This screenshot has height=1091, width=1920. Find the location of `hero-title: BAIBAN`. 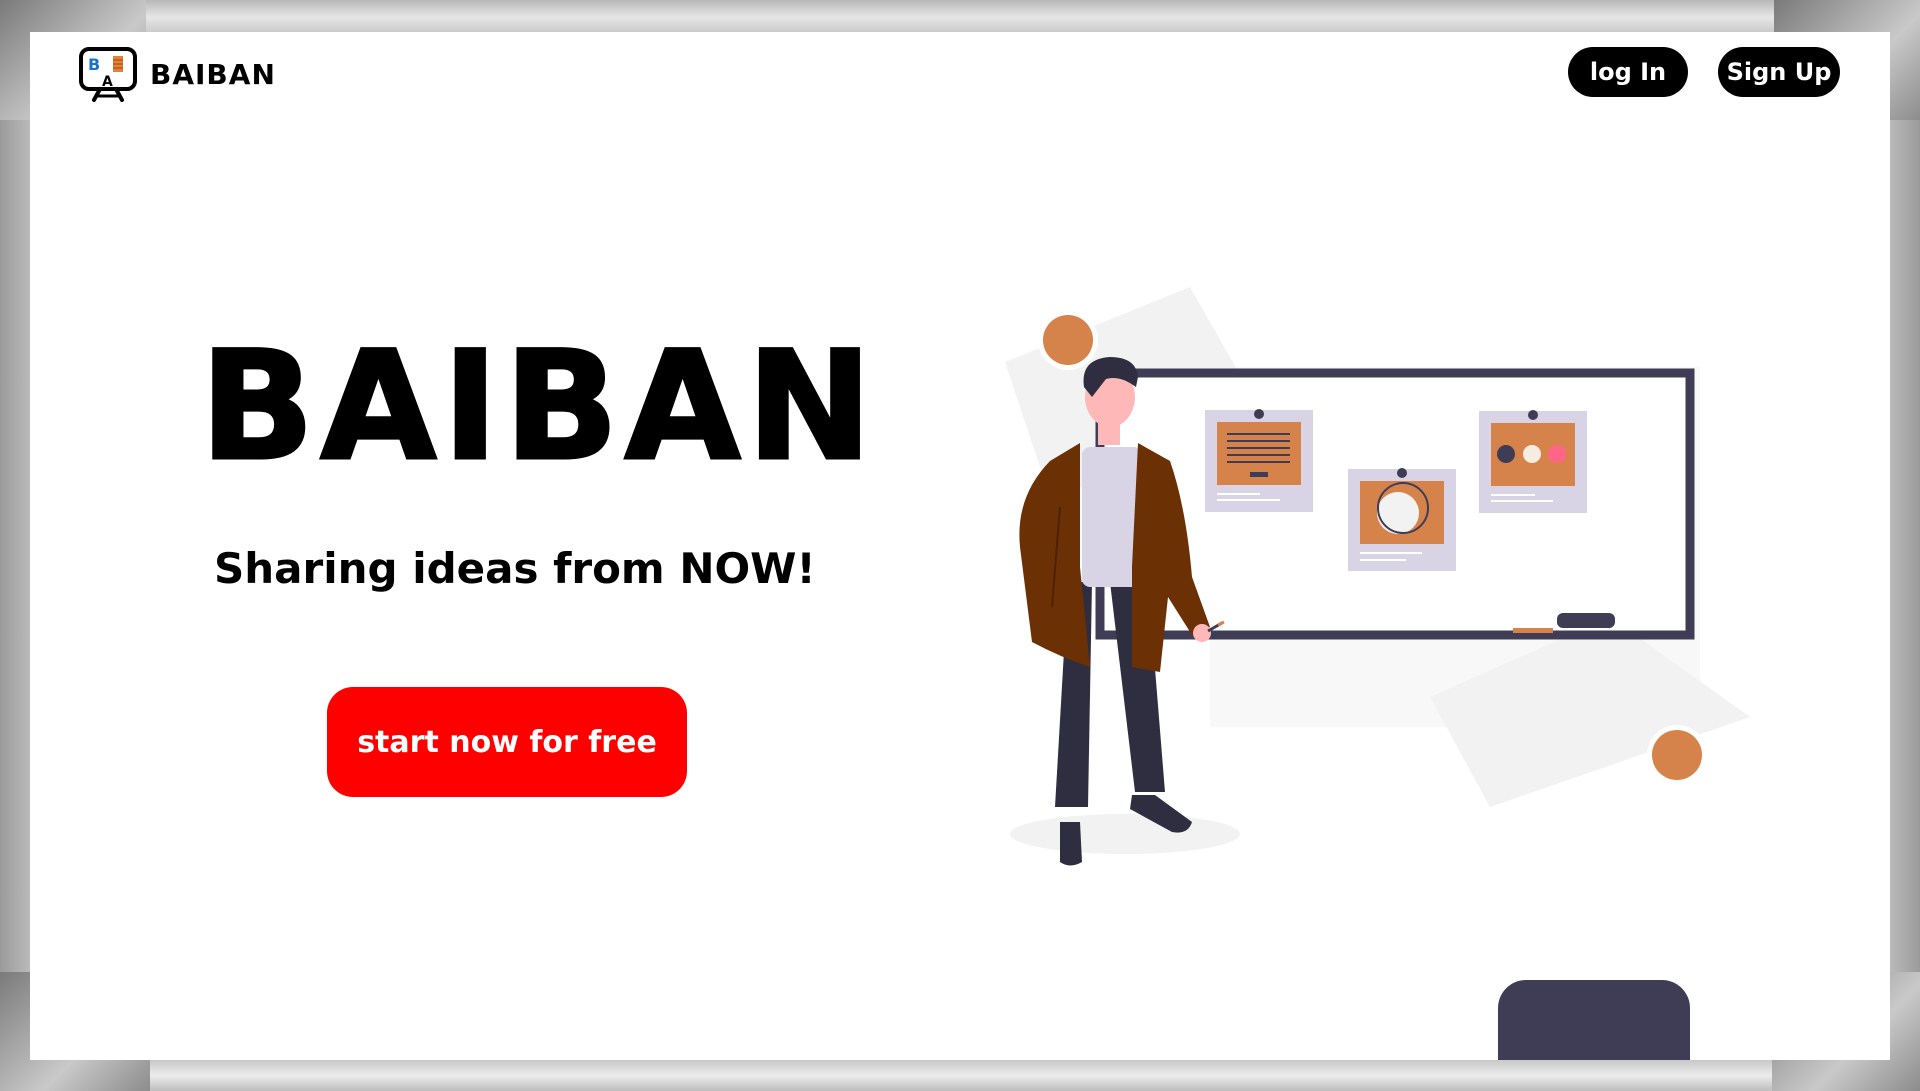

hero-title: BAIBAN is located at coordinates (539, 407).